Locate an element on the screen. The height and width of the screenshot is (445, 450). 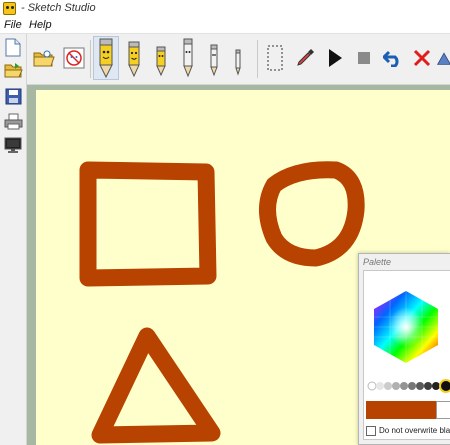
triangle-shape is located at coordinates (156, 385).